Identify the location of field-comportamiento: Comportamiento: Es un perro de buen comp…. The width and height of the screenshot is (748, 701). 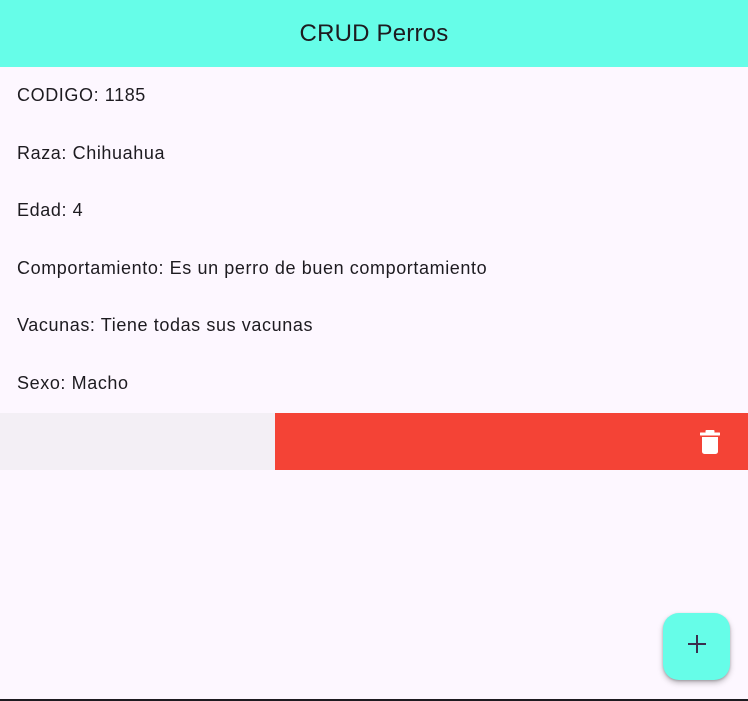
(252, 268).